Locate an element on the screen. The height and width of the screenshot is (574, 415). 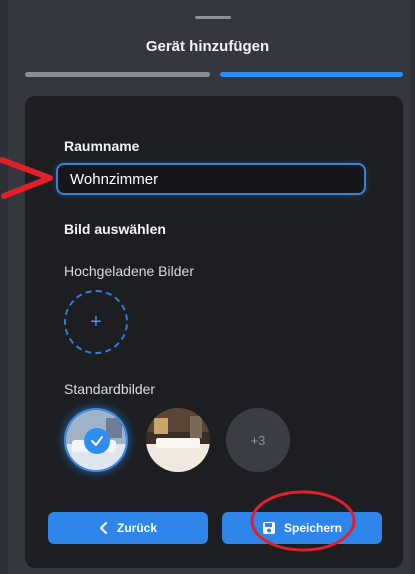
upload-image-button: + is located at coordinates (96, 322).